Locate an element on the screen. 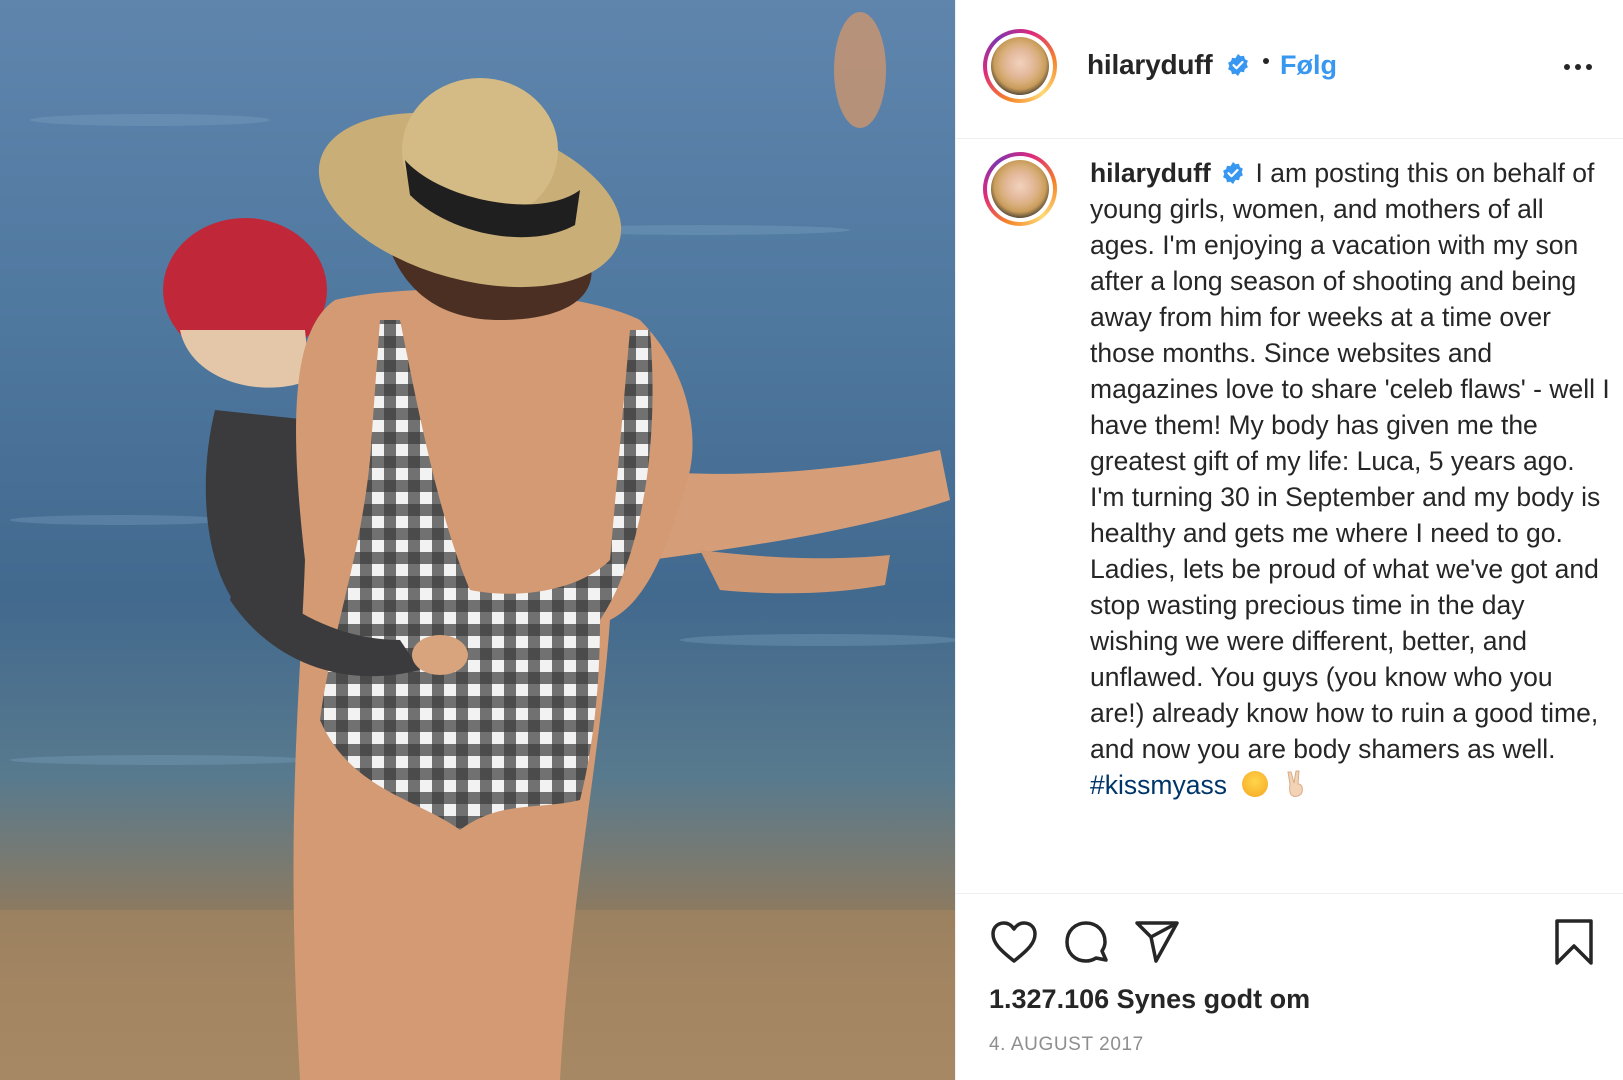 The height and width of the screenshot is (1080, 1623). save-icon is located at coordinates (1574, 942).